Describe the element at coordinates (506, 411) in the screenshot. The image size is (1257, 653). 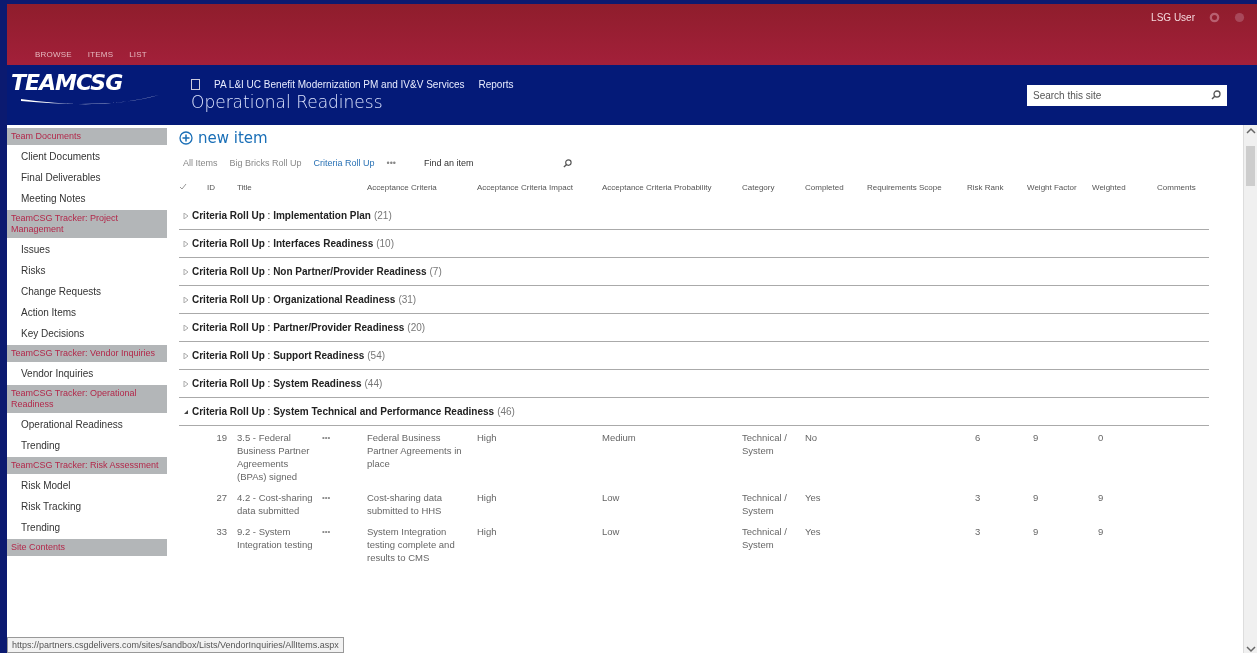
I see `group-count: (46)` at that location.